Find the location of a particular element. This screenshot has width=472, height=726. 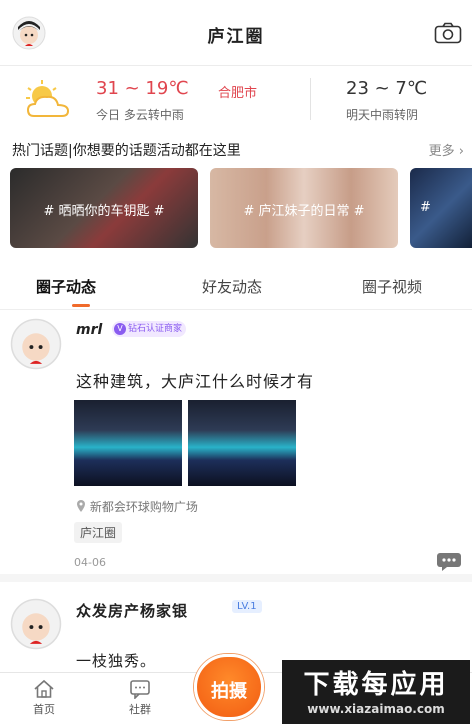

topic-card-car-keys: # 晒晒你的车钥匙 # is located at coordinates (104, 208).